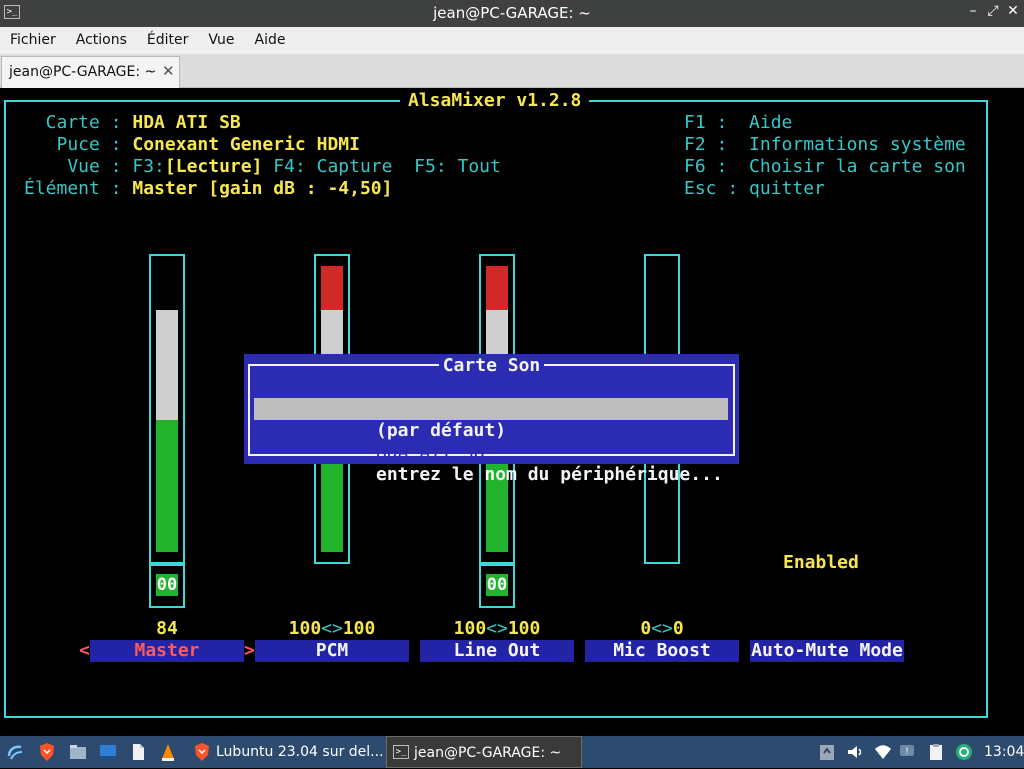 Image resolution: width=1024 pixels, height=769 pixels. Describe the element at coordinates (973, 11) in the screenshot. I see `minimize-button: –` at that location.